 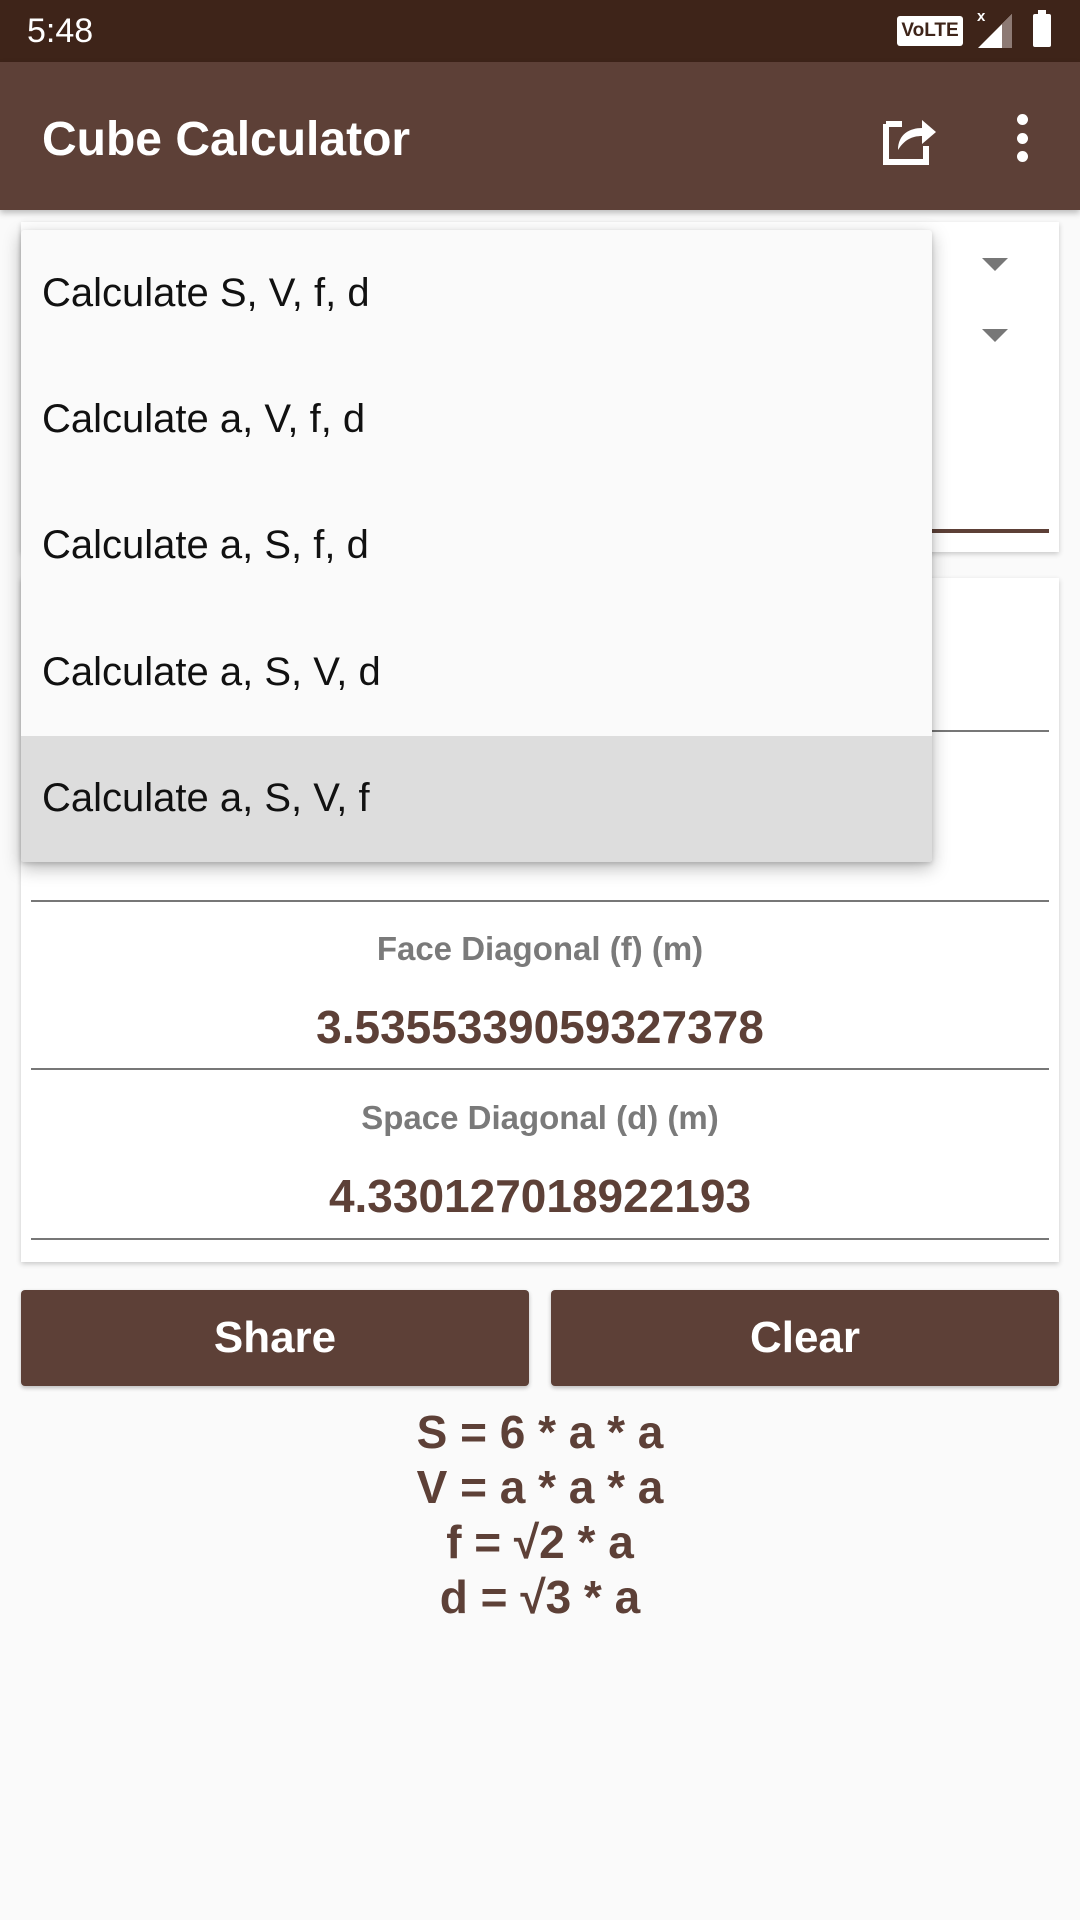 What do you see at coordinates (995, 335) in the screenshot?
I see `unit-spinner-arrow-icon` at bounding box center [995, 335].